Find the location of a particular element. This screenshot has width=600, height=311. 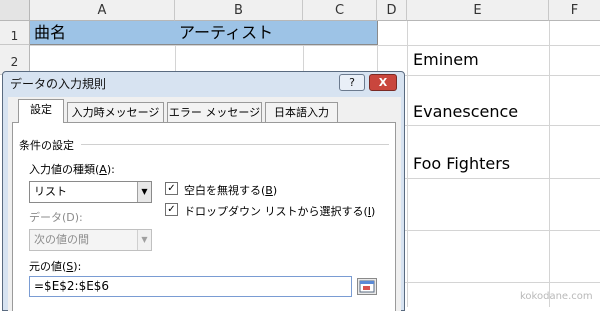

dialog-title: データの入力規則 is located at coordinates (58, 84).